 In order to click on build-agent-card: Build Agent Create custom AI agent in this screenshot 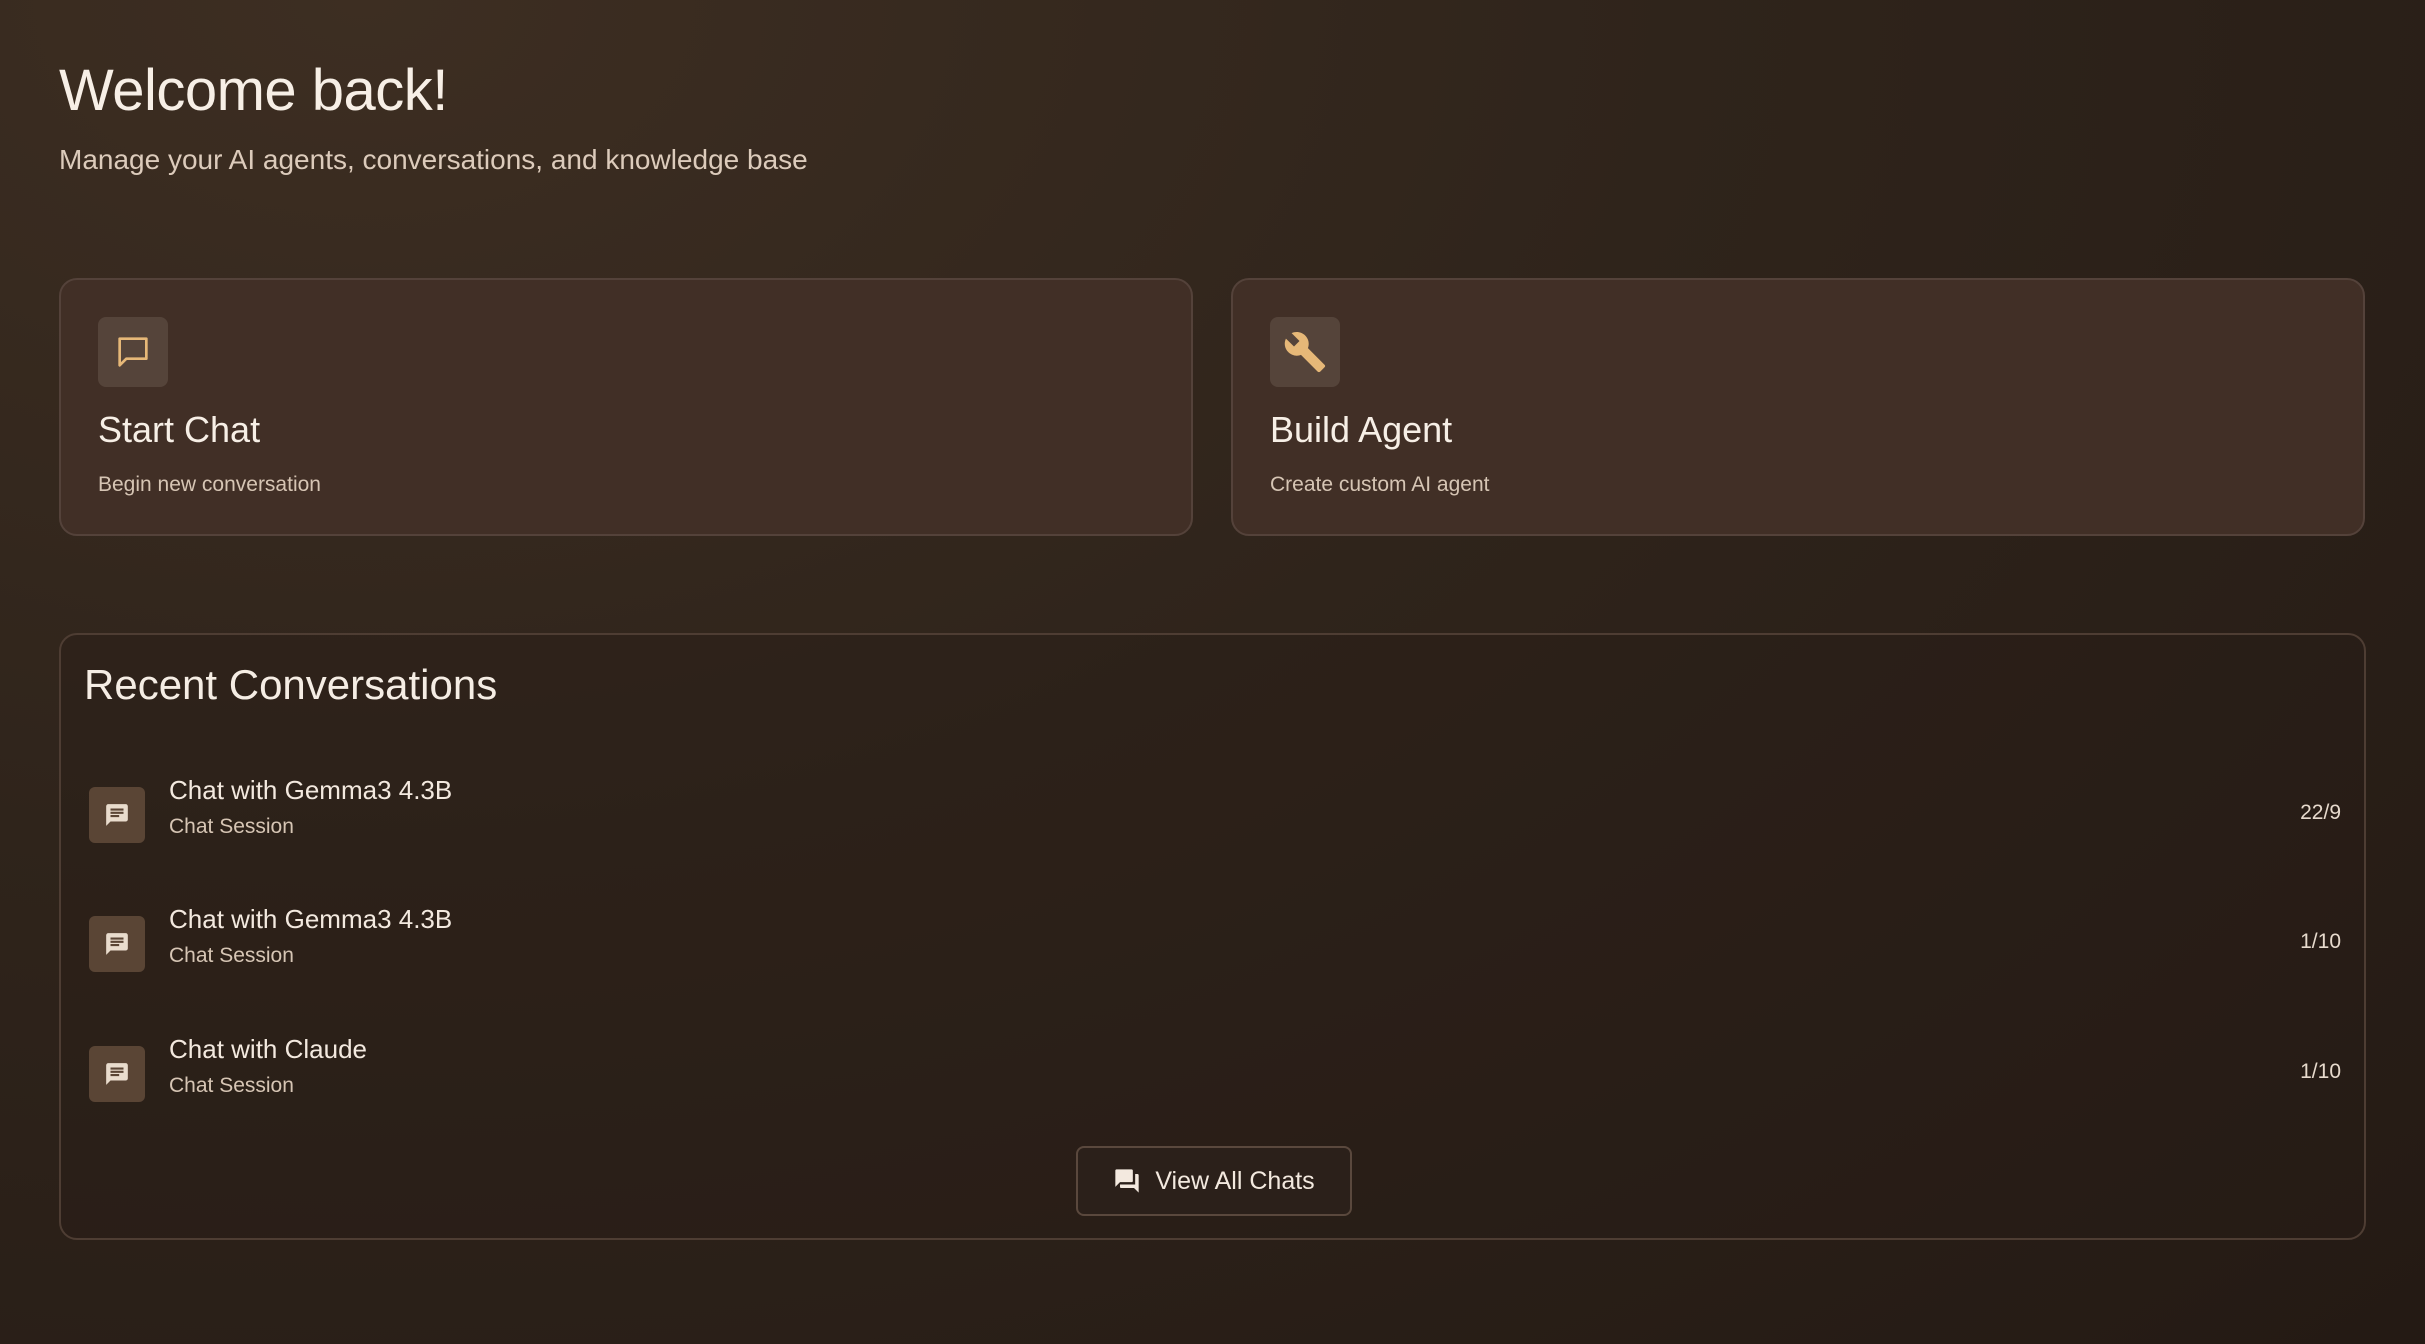, I will do `click(1798, 407)`.